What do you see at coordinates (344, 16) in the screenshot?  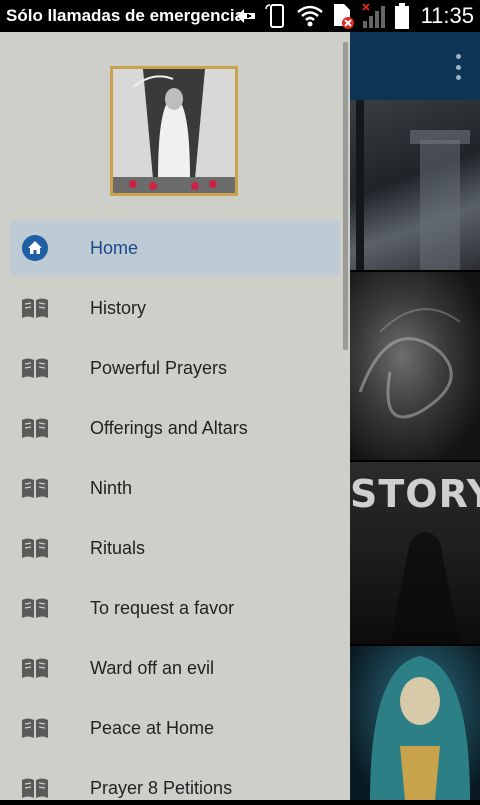 I see `no-sim-icon` at bounding box center [344, 16].